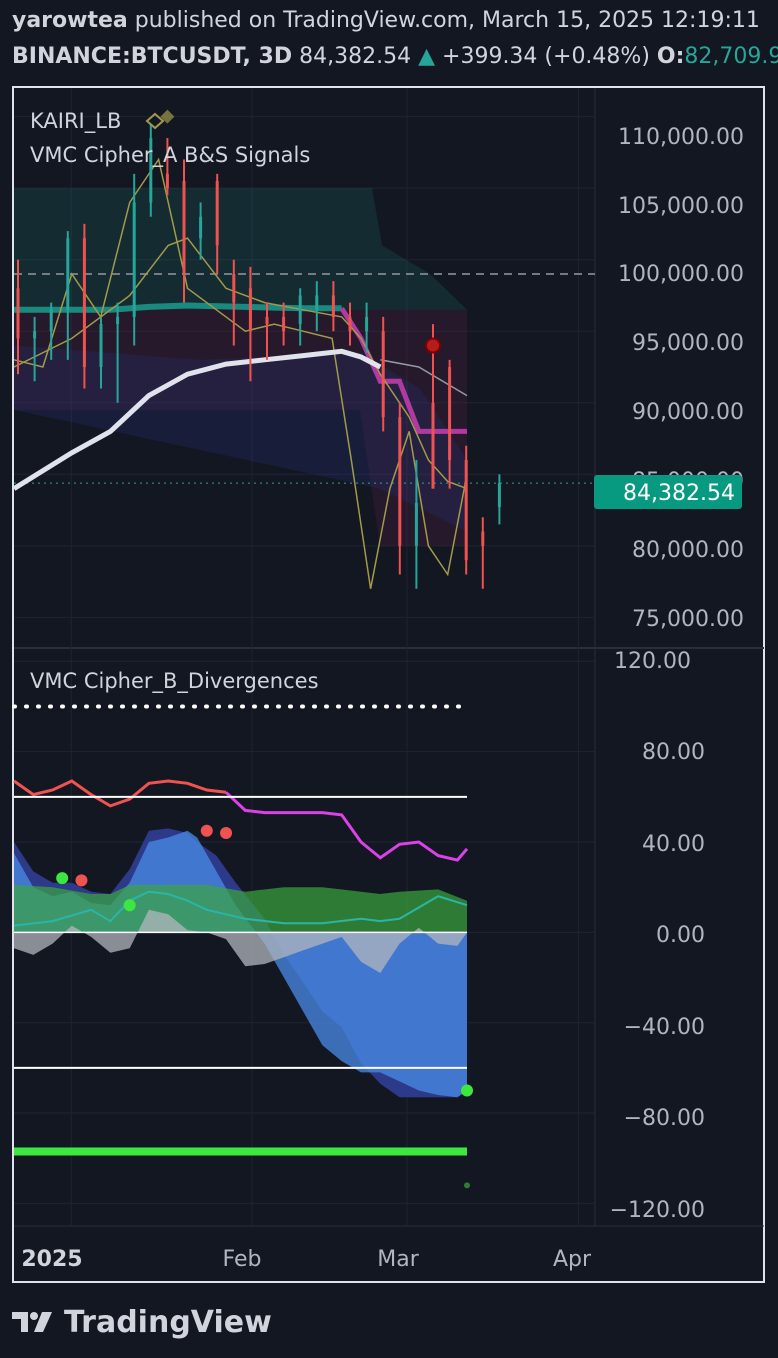 The height and width of the screenshot is (1358, 778). I want to click on time-label-2025: 2025, so click(51, 1259).